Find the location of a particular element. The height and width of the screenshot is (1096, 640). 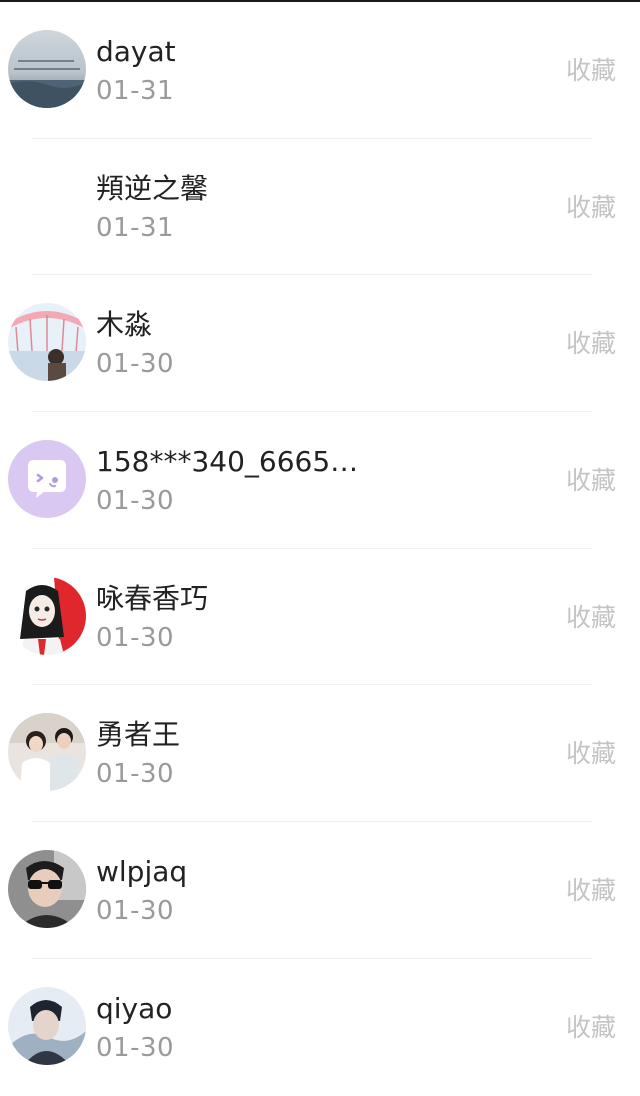

user-name: qiyao is located at coordinates (134, 1008).